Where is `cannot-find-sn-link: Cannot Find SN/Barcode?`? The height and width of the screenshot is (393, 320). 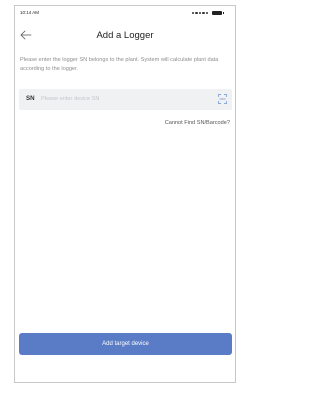
cannot-find-sn-link: Cannot Find SN/Barcode? is located at coordinates (197, 123).